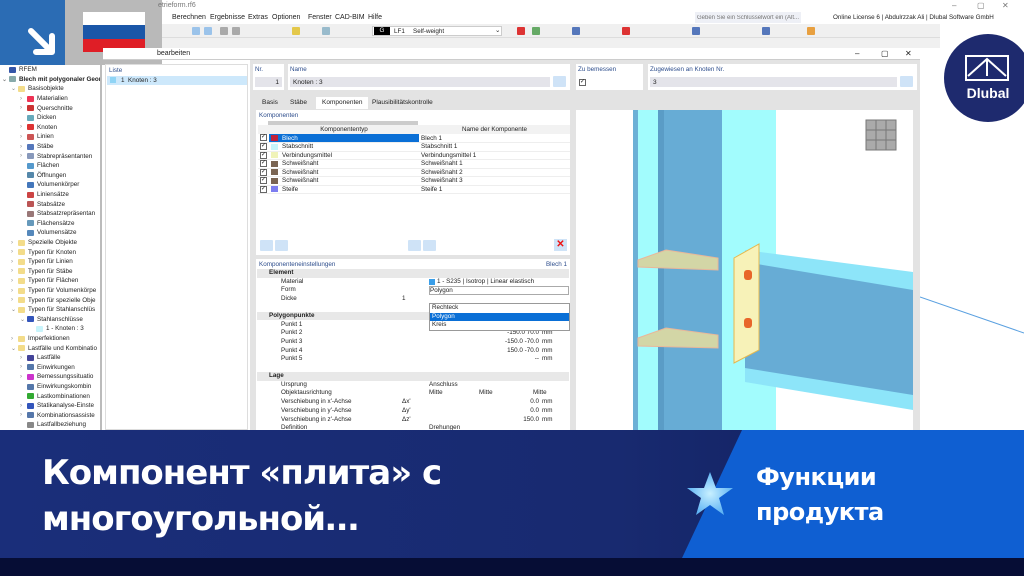  I want to click on back-arrow-tile, so click(32, 32).